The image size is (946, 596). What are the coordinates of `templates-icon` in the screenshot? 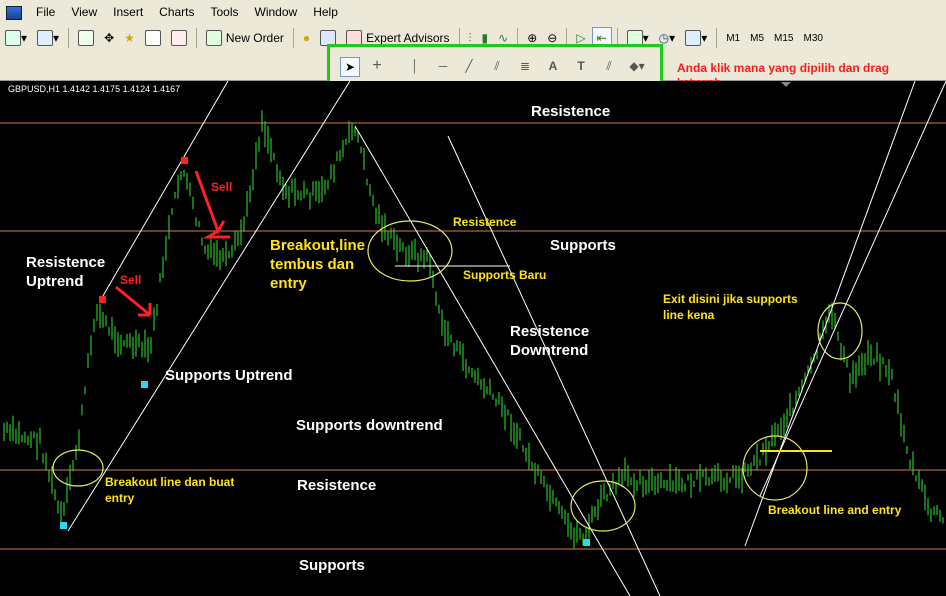 It's located at (693, 38).